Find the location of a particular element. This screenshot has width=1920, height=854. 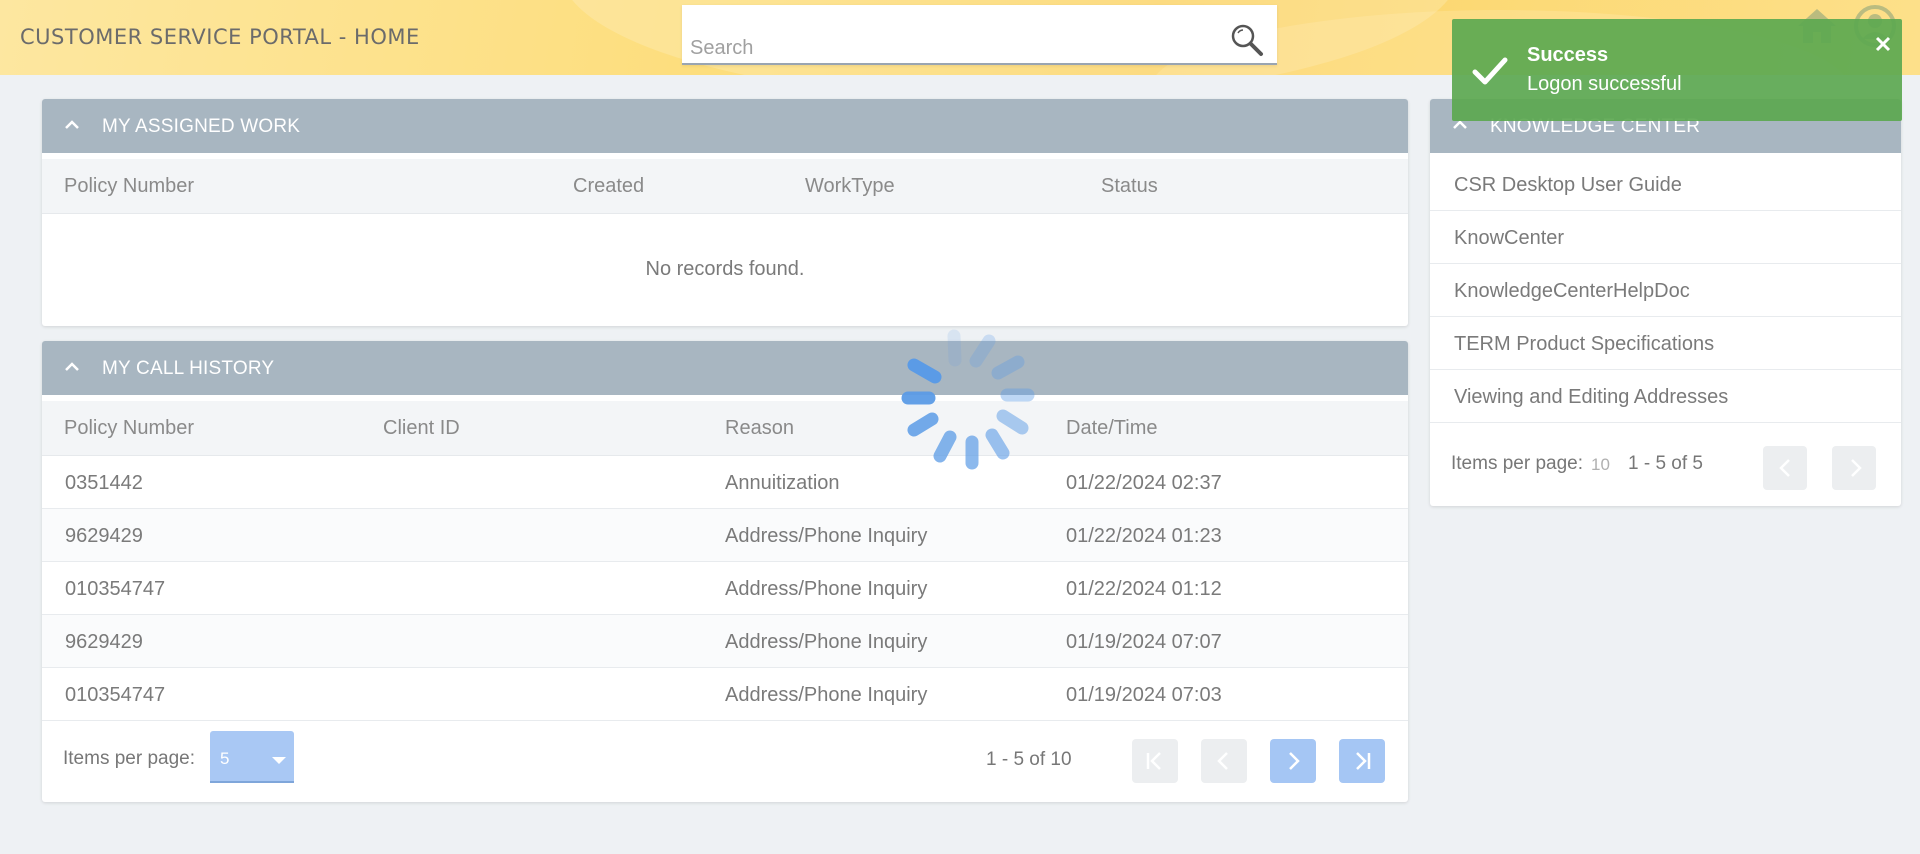

knowledge-link: KnowledgeCenterHelpDoc is located at coordinates (1572, 291).